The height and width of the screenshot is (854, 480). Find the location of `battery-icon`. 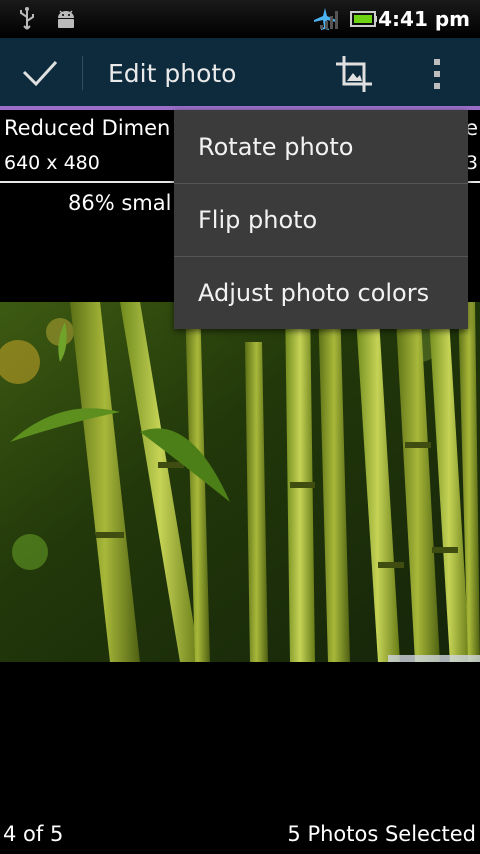

battery-icon is located at coordinates (364, 19).